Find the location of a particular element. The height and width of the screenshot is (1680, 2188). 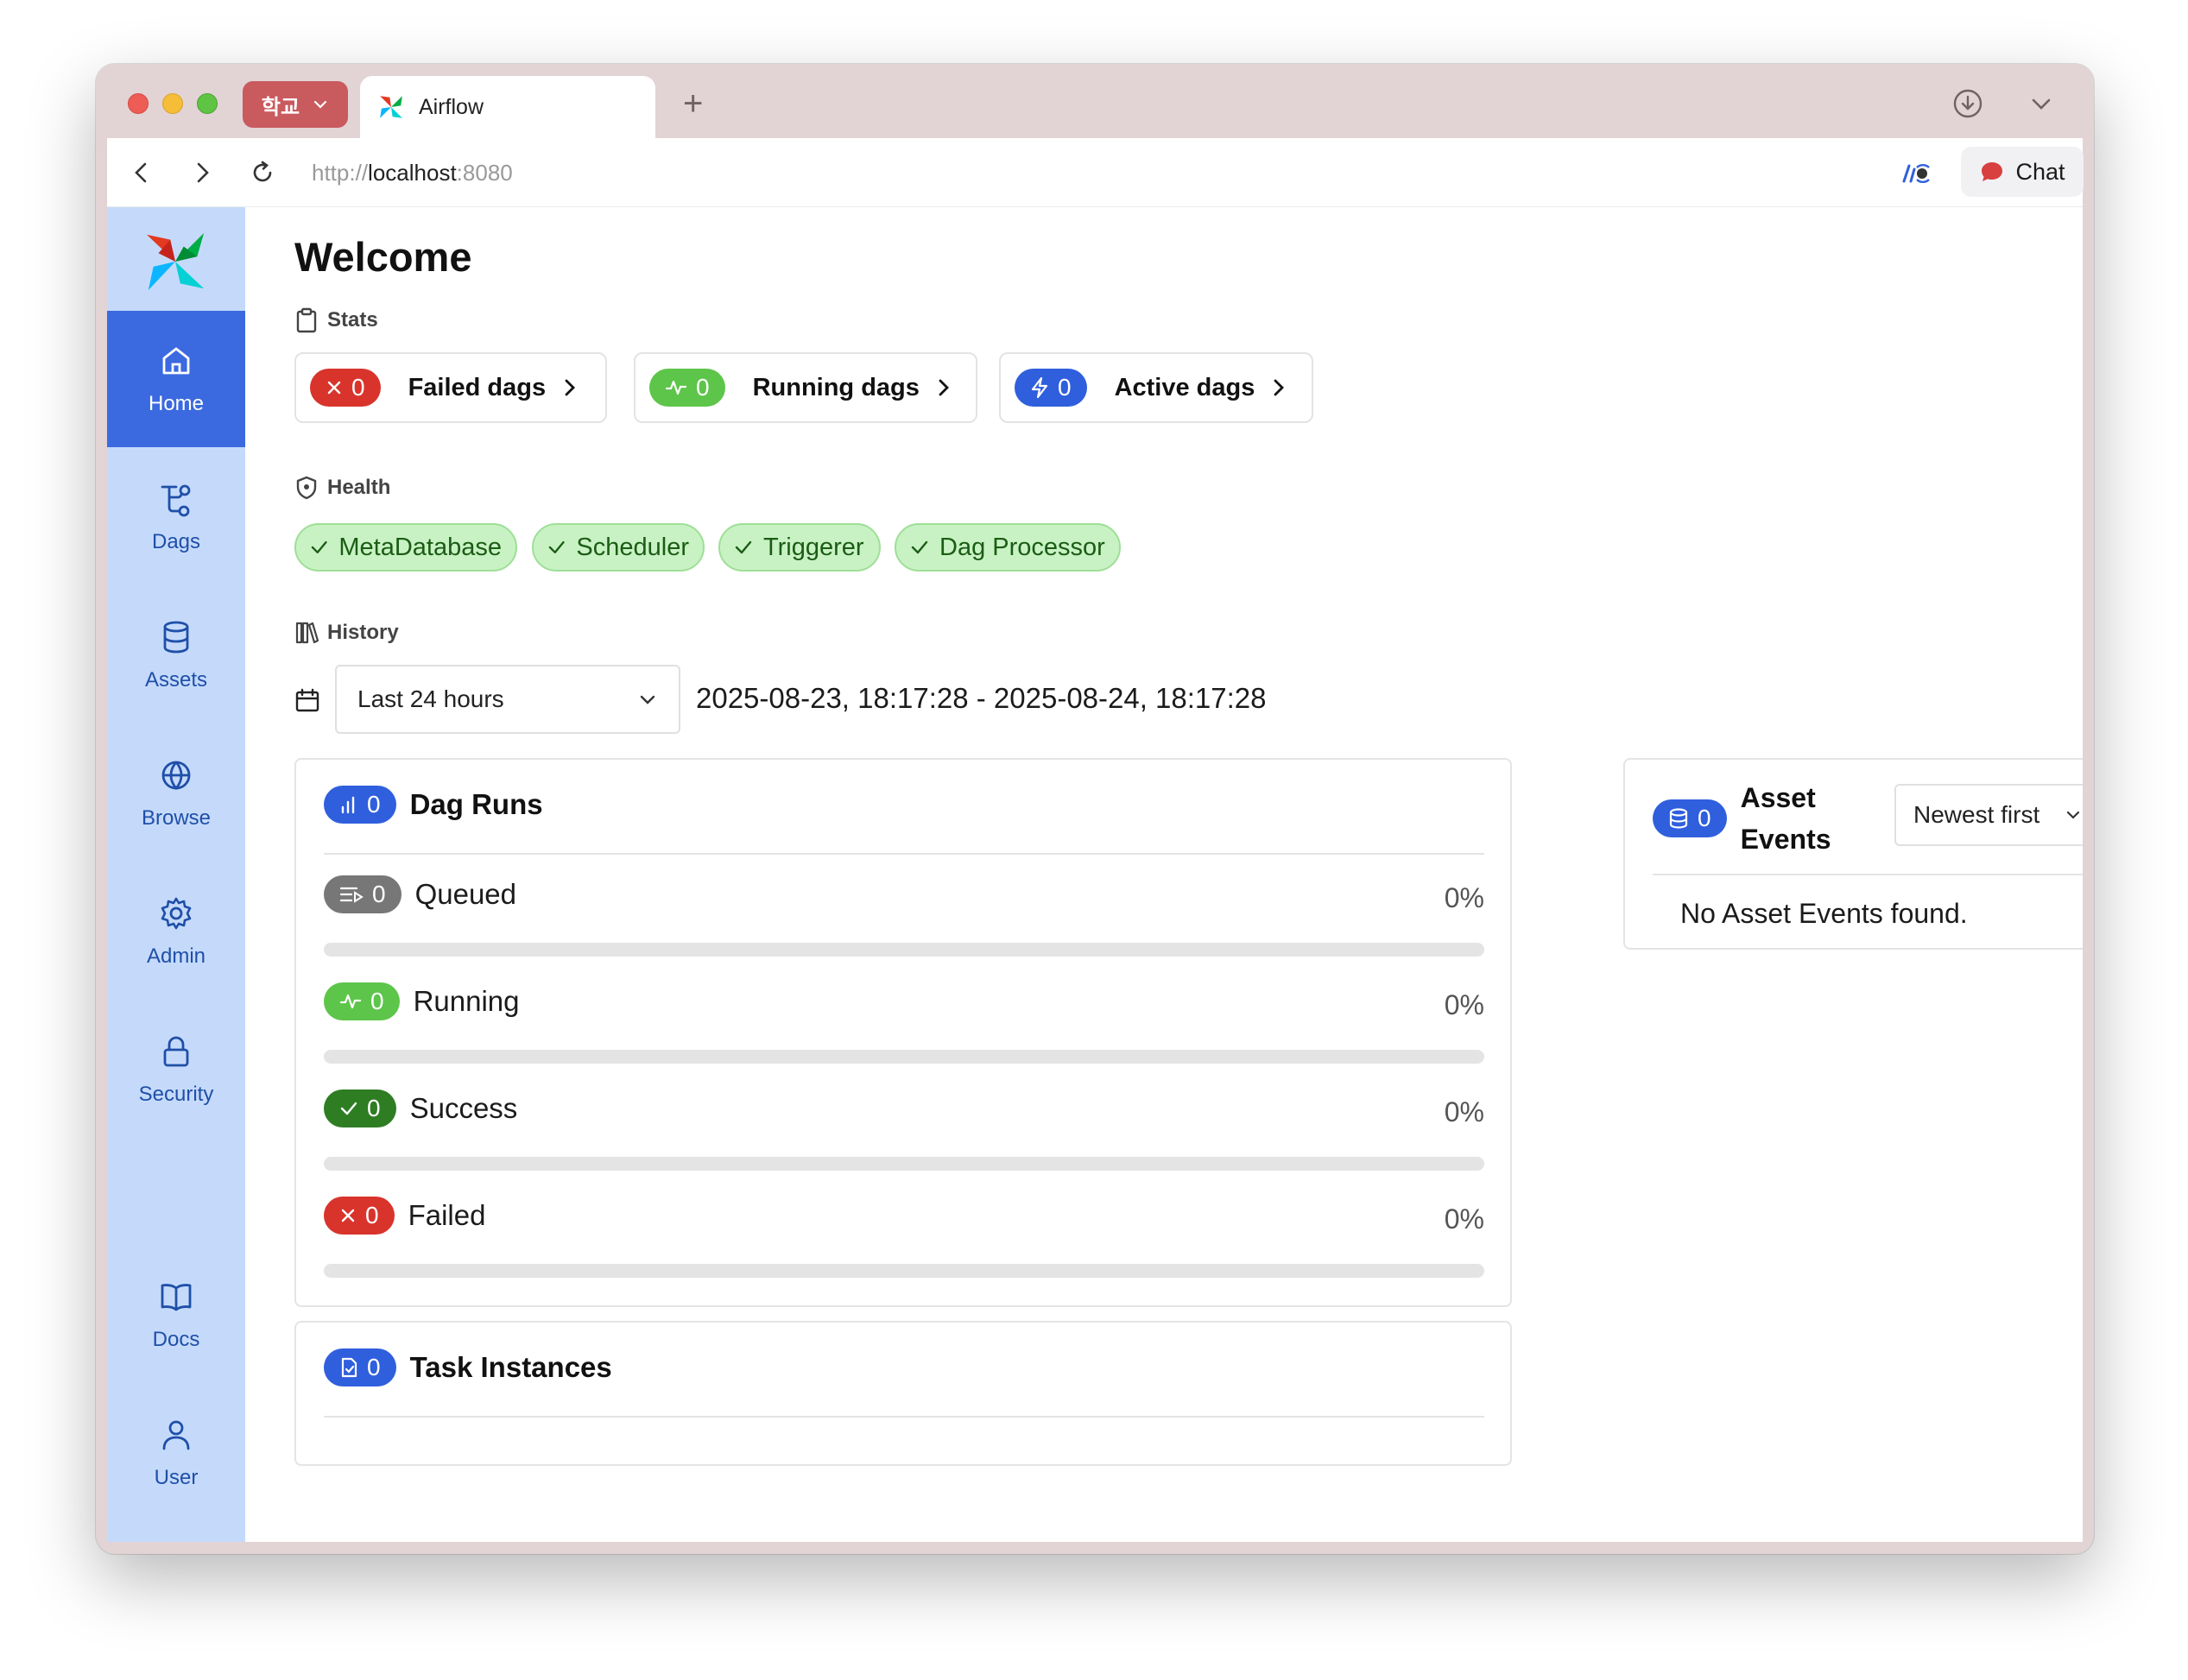

profile-switcher: 학교 is located at coordinates (295, 105).